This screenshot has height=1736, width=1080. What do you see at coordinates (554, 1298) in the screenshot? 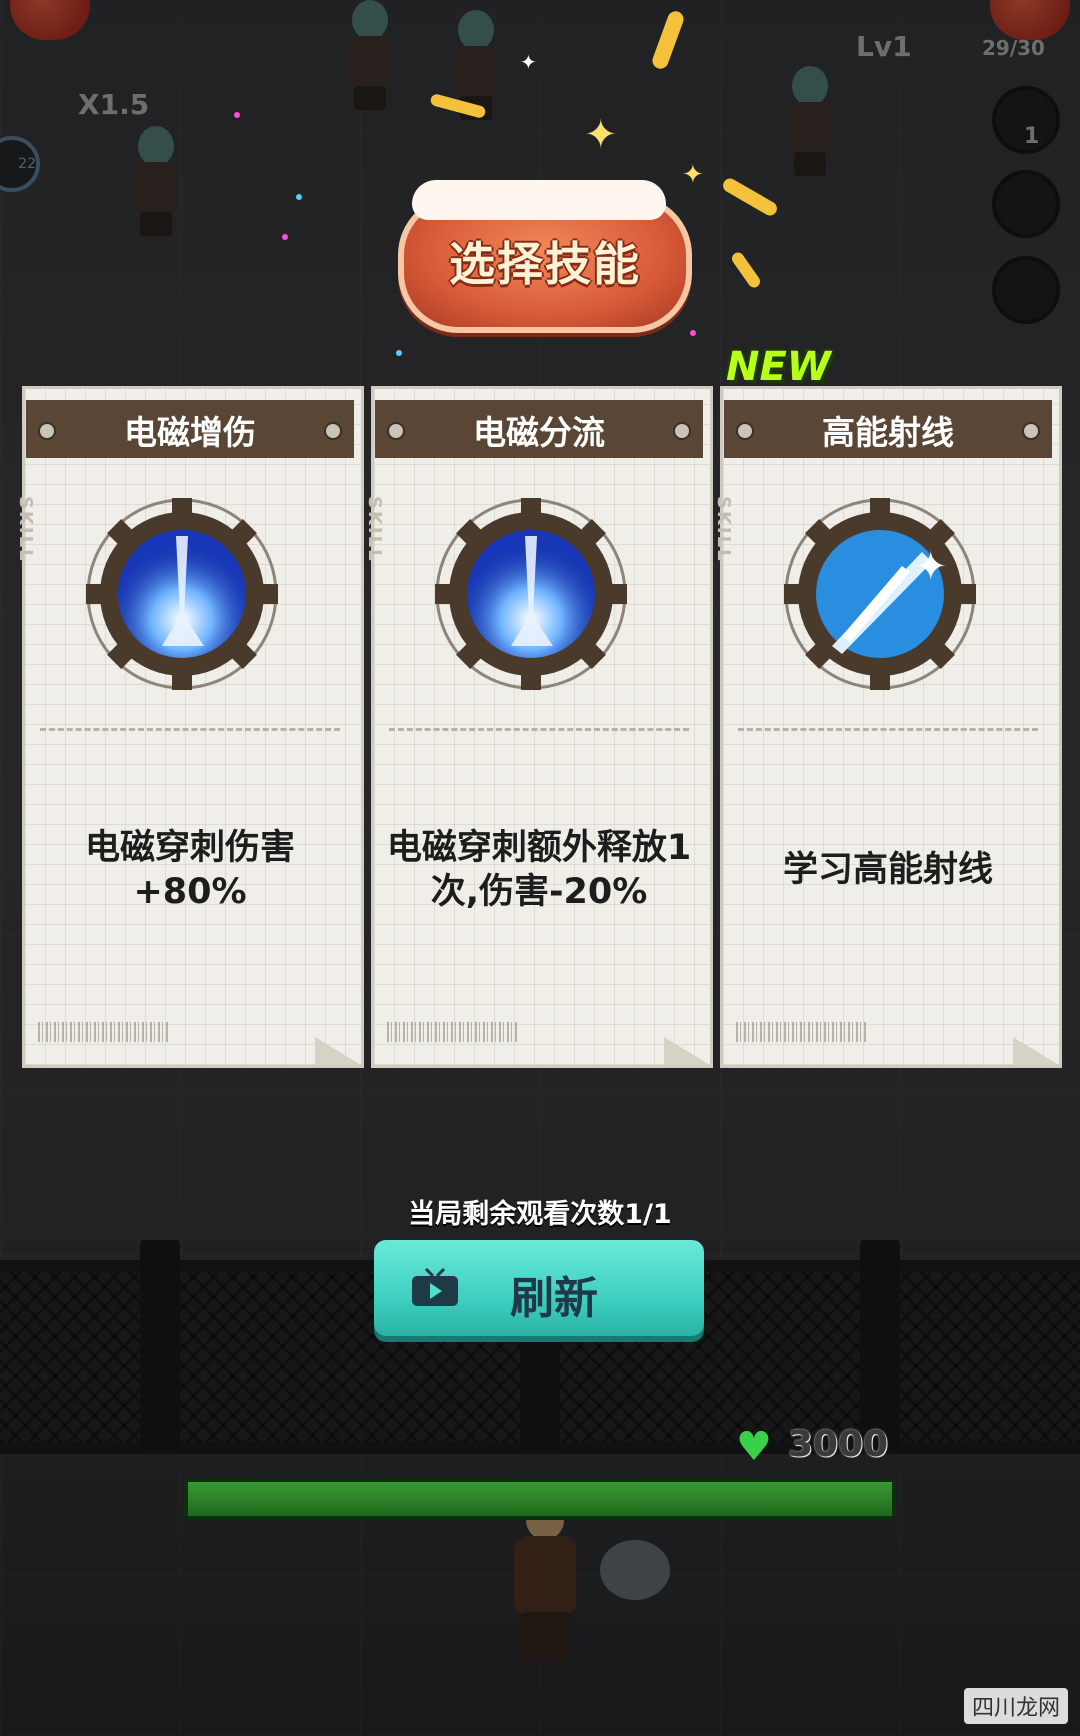
I see `refresh-label: 刷新` at bounding box center [554, 1298].